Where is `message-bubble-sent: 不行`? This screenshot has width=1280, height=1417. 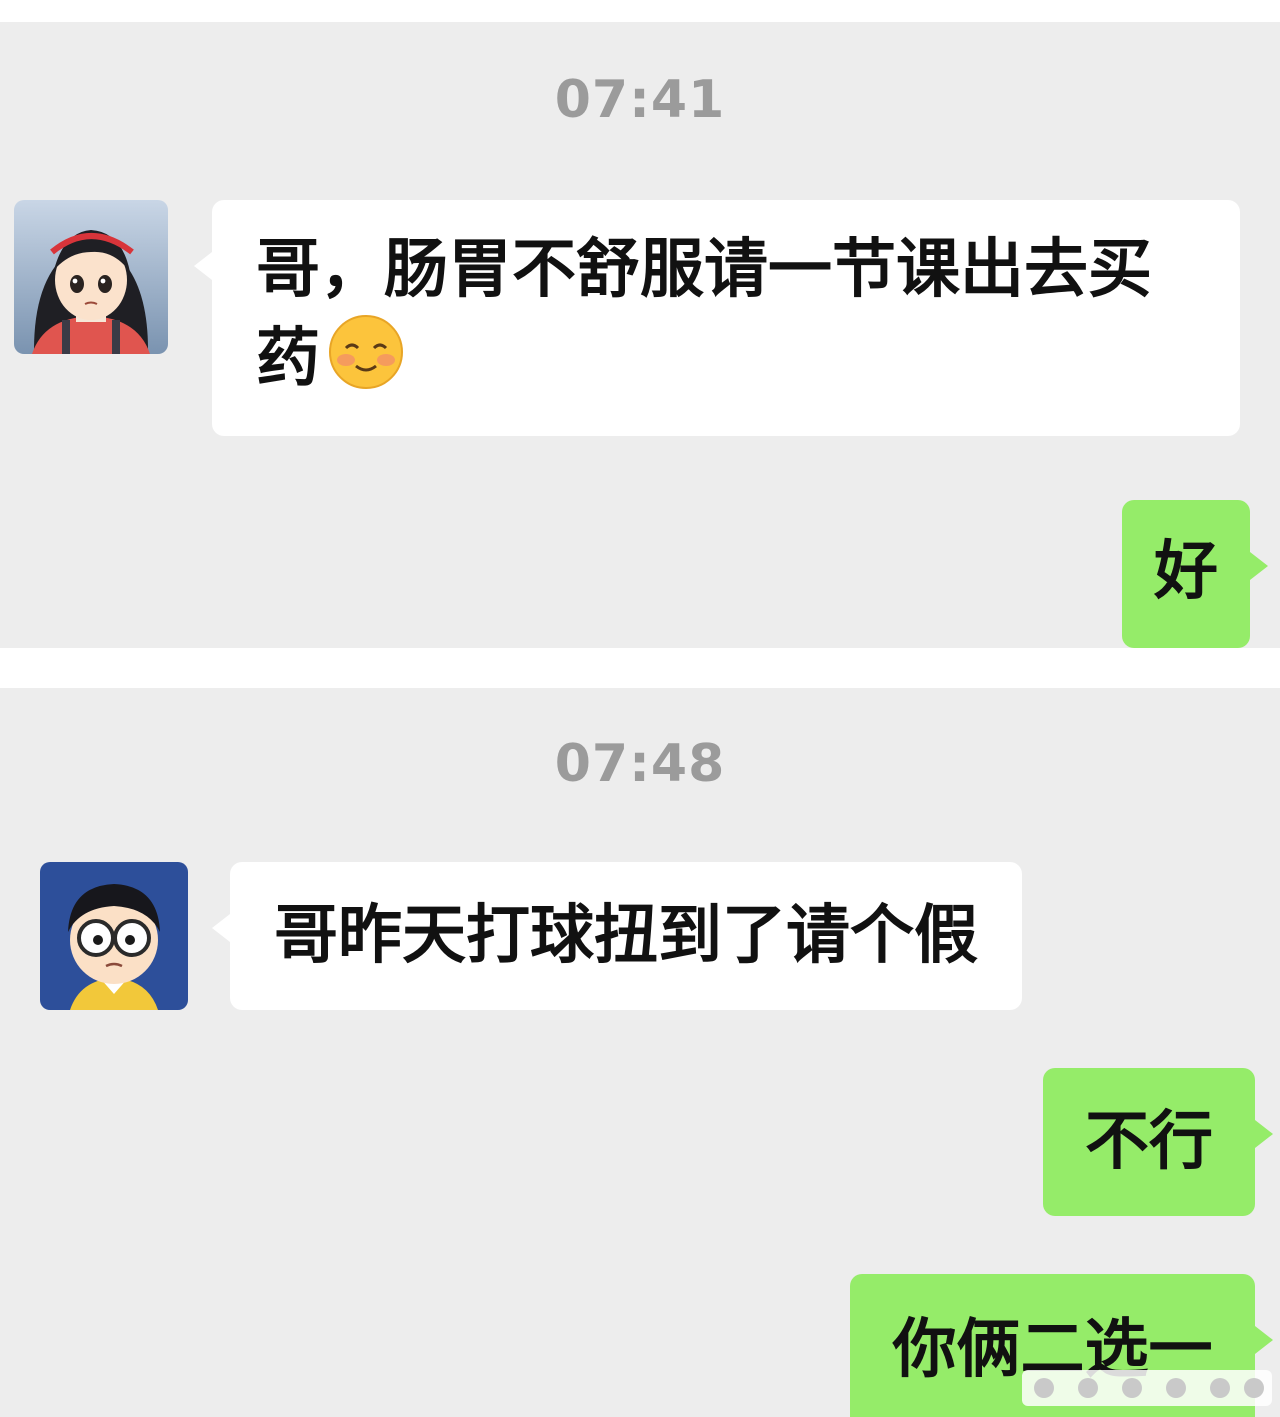
message-bubble-sent: 不行 is located at coordinates (1158, 1142).